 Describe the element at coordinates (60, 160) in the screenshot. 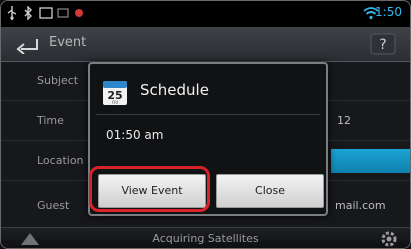

I see `location-label: Location` at that location.